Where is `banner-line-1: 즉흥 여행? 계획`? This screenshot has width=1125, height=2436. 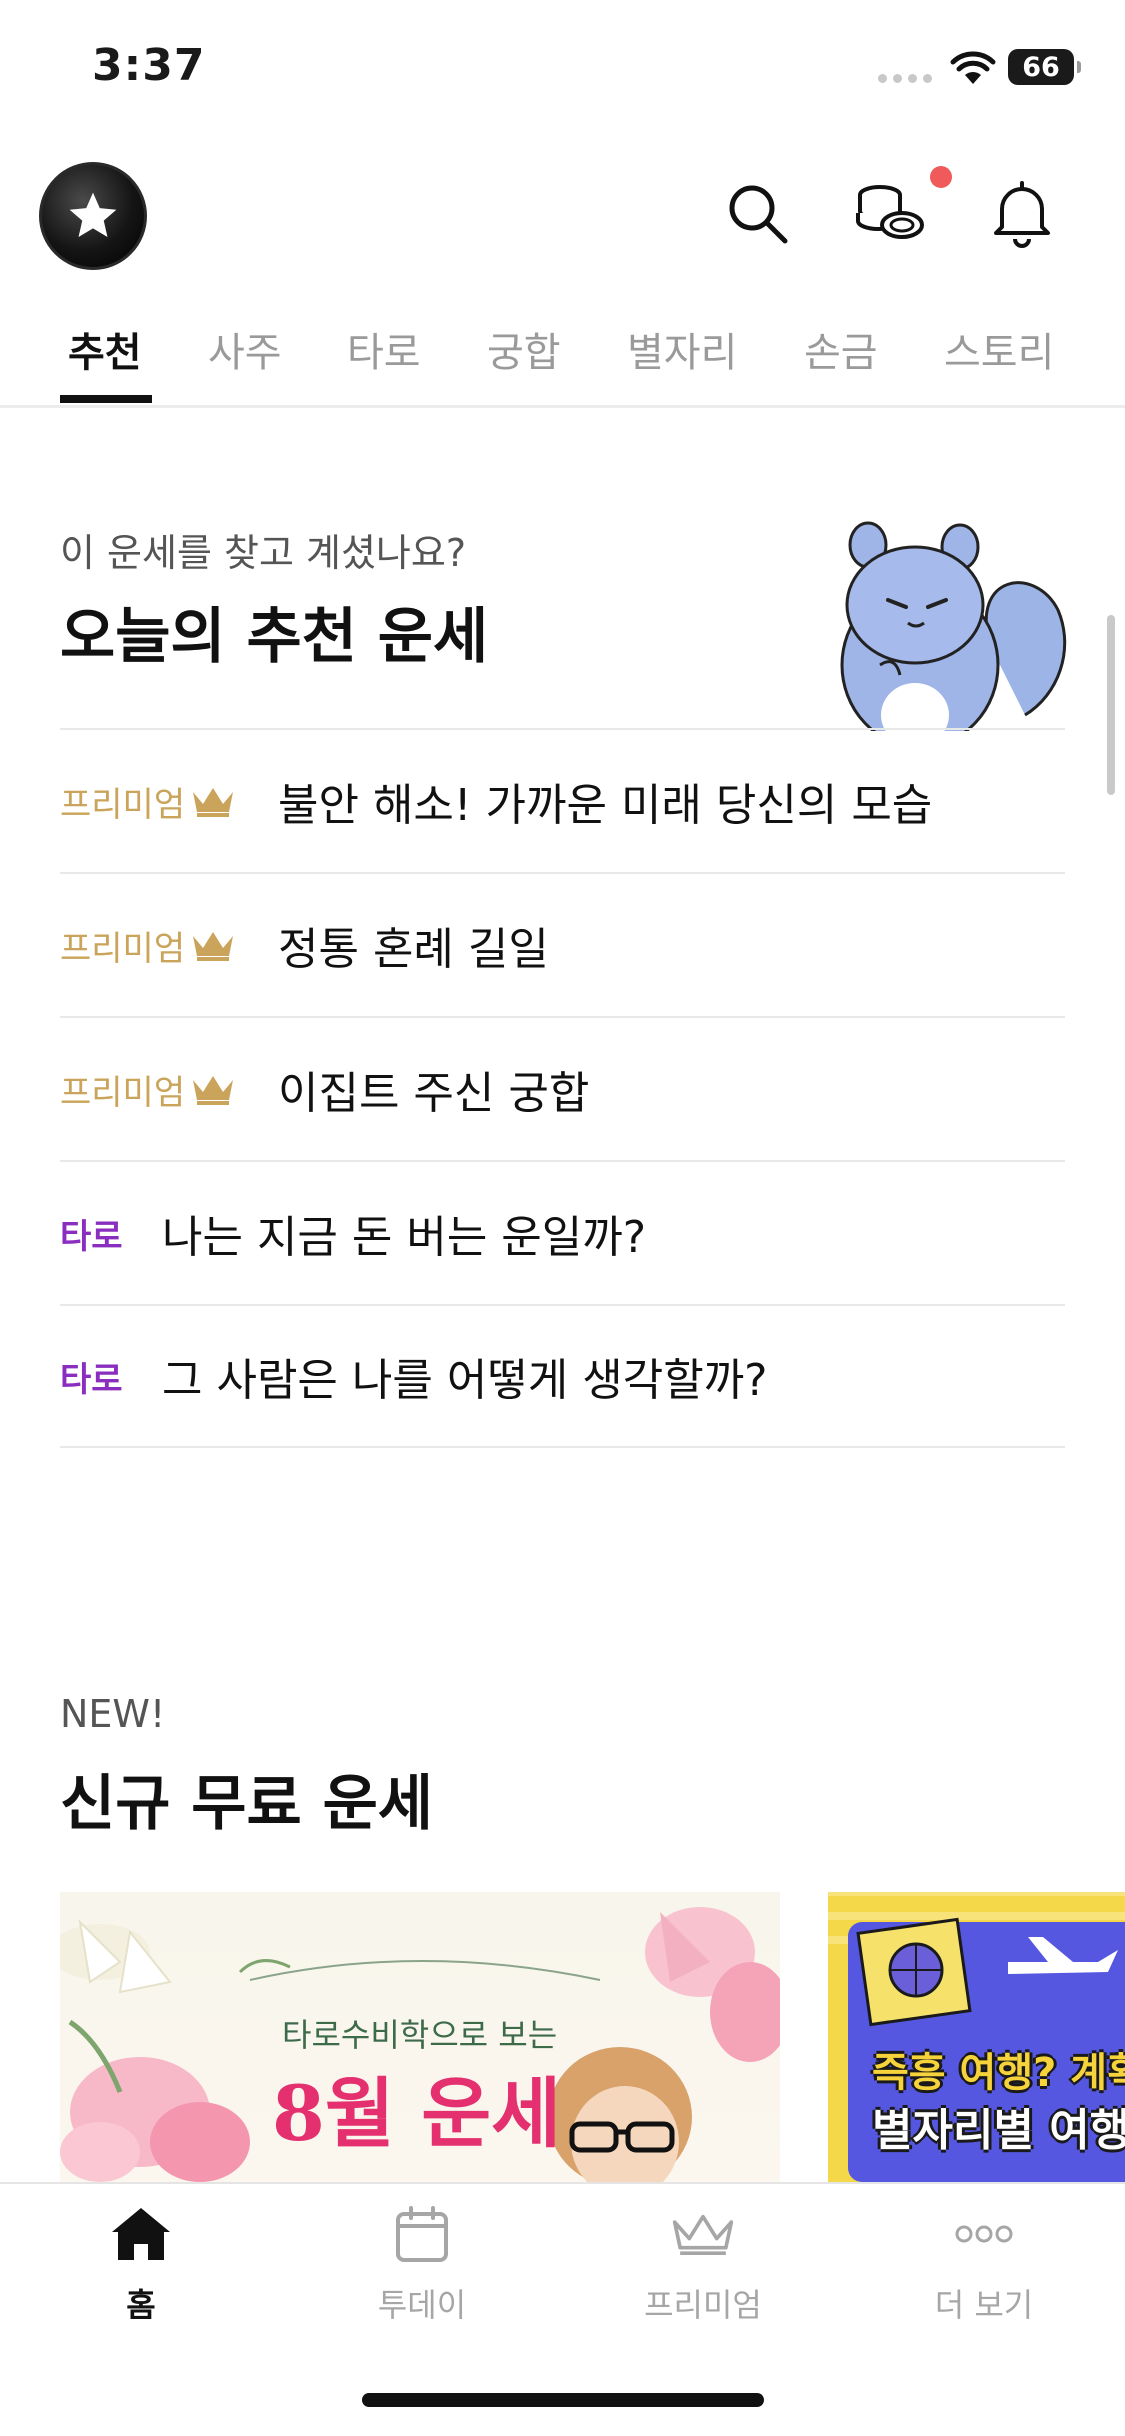
banner-line-1: 즉흥 여행? 계획 is located at coordinates (998, 2073).